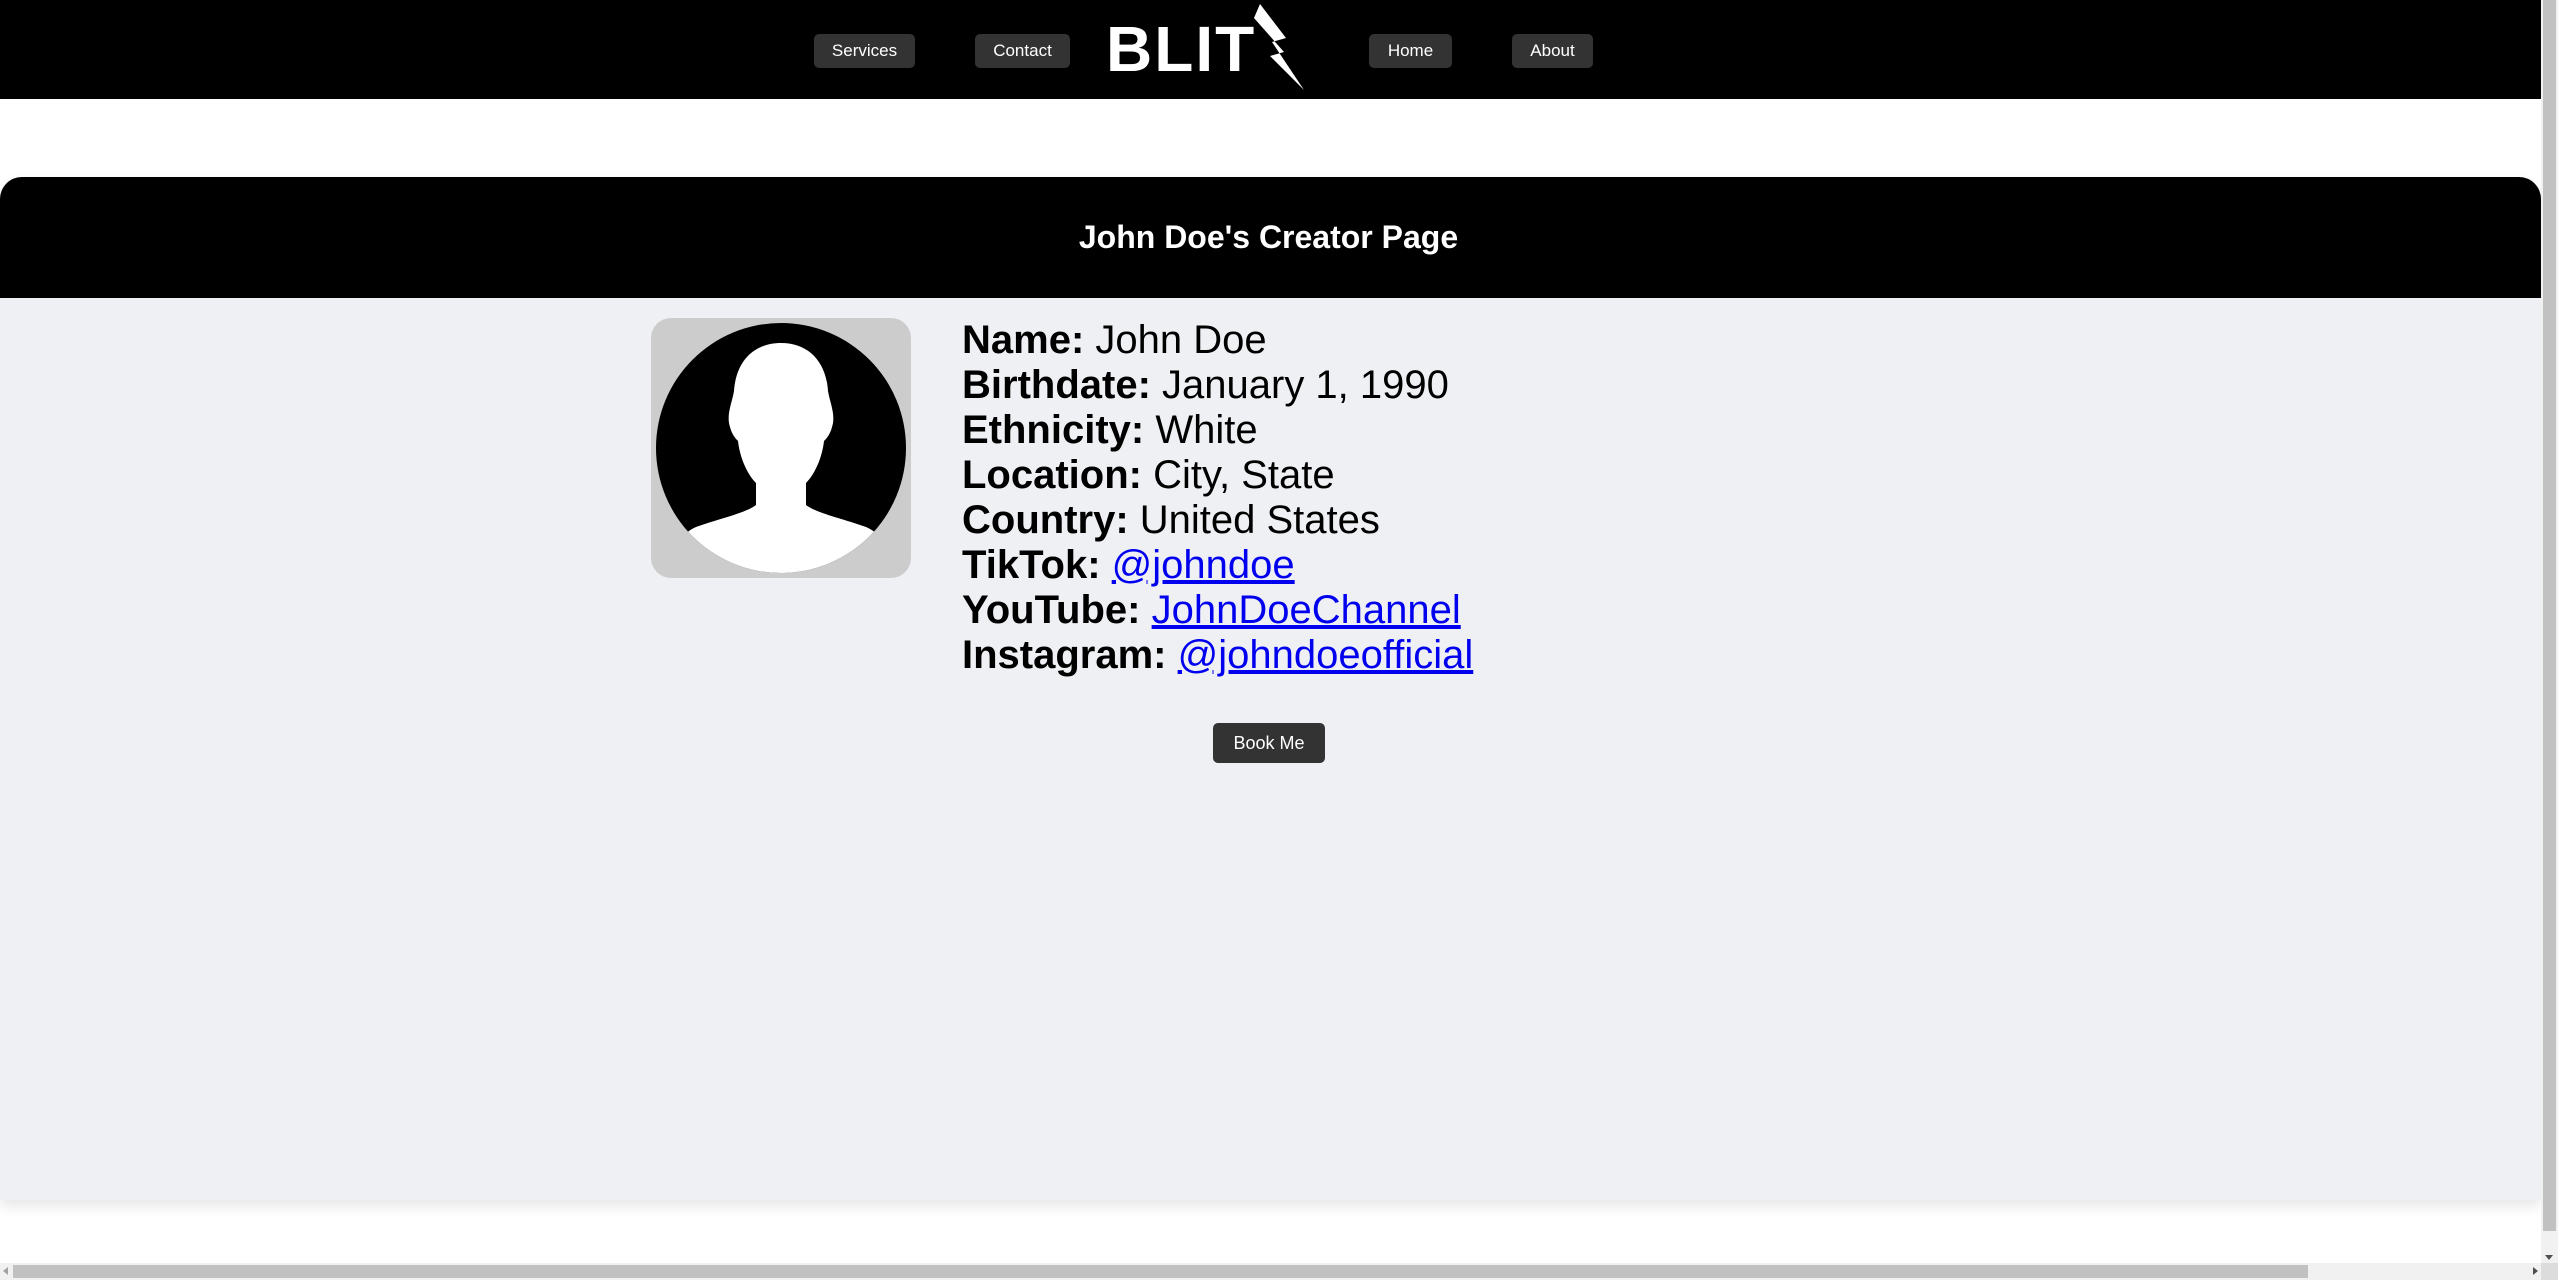 The width and height of the screenshot is (2558, 1280). Describe the element at coordinates (1064, 655) in the screenshot. I see `instagram-label: Instagram:` at that location.